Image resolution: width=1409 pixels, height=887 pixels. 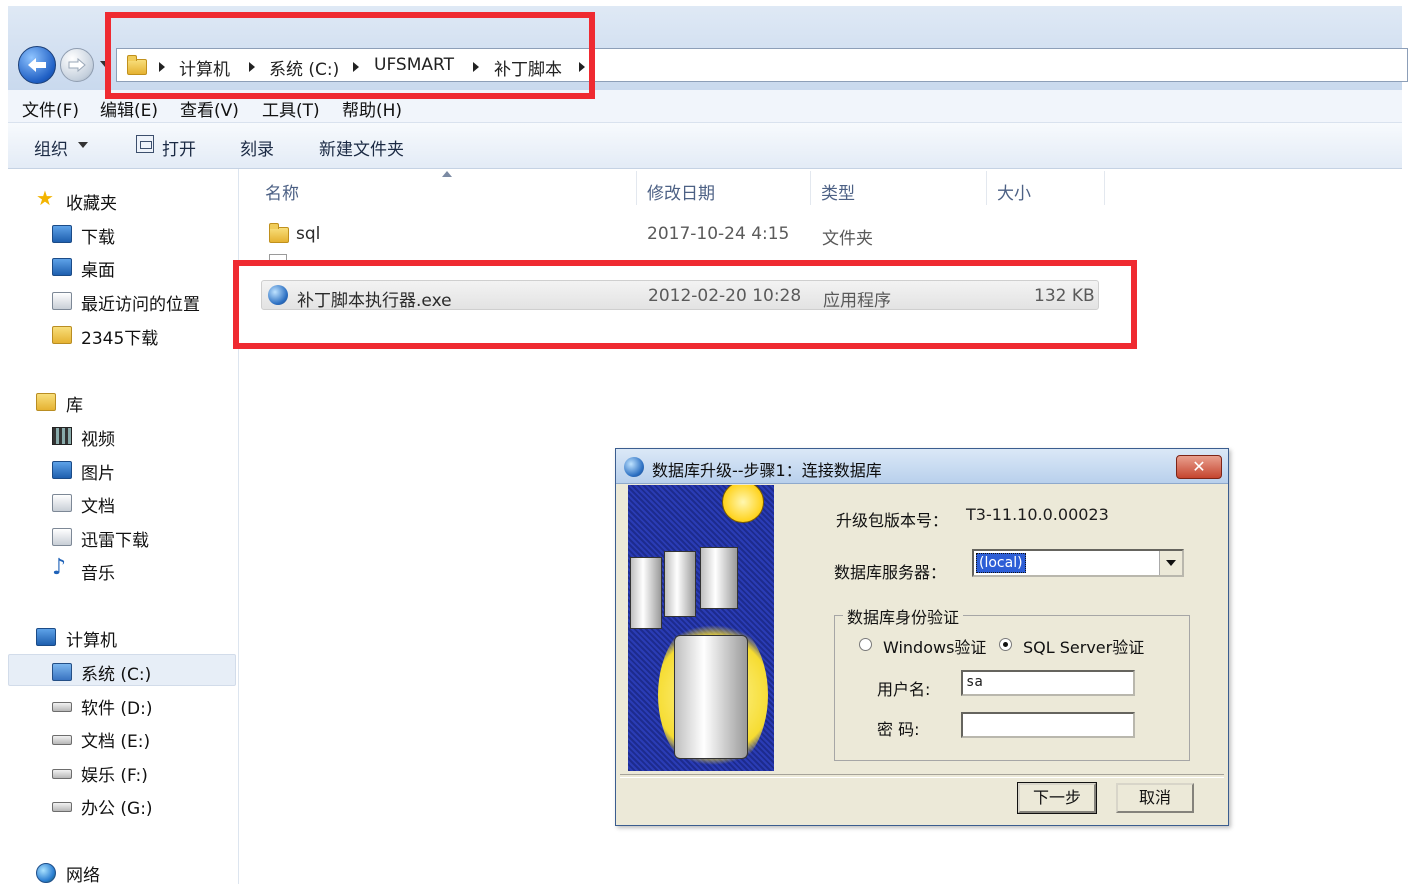 What do you see at coordinates (62, 470) in the screenshot?
I see `pictures-icon` at bounding box center [62, 470].